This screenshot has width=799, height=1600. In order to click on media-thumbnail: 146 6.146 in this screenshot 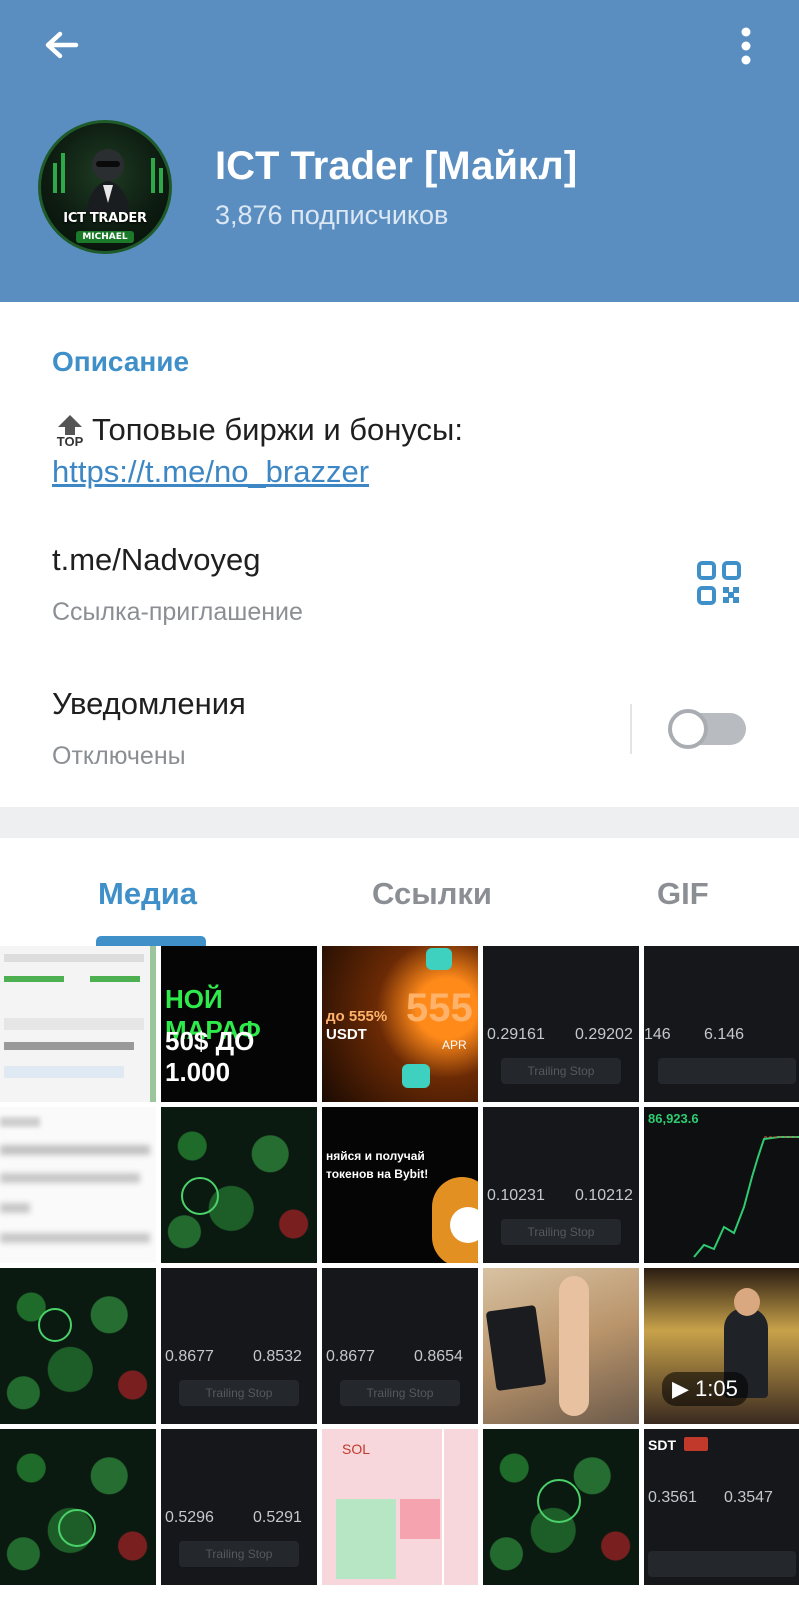, I will do `click(721, 1024)`.